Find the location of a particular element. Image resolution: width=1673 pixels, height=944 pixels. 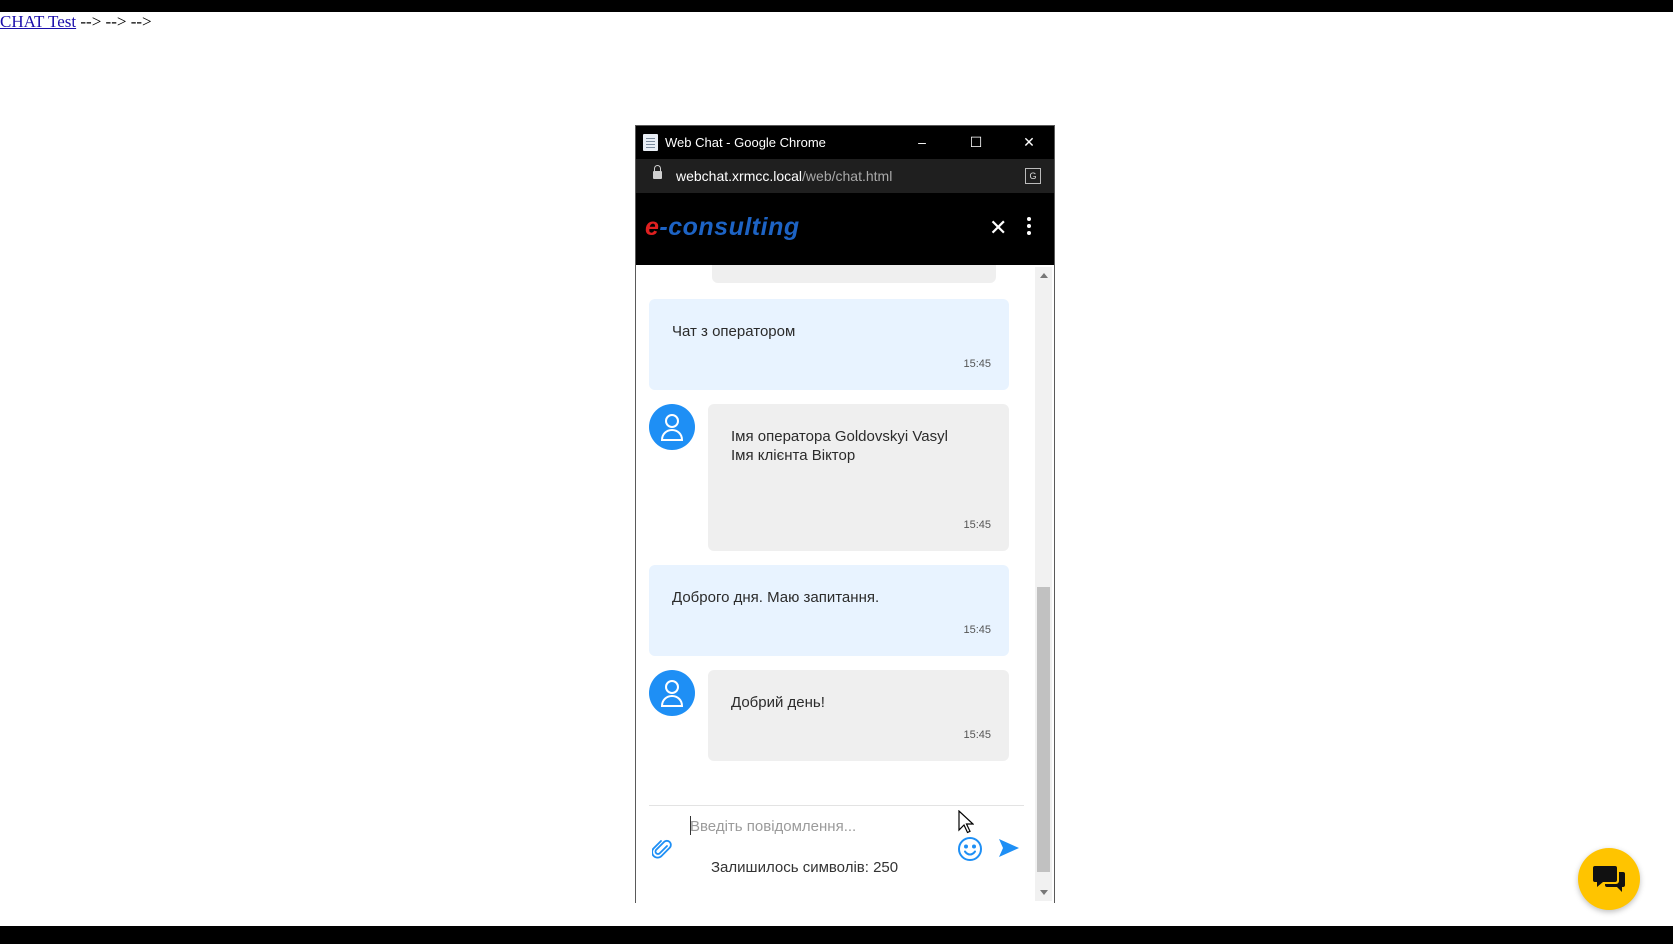

page-top-line: CHAT Test --> --> --> is located at coordinates (76, 22).